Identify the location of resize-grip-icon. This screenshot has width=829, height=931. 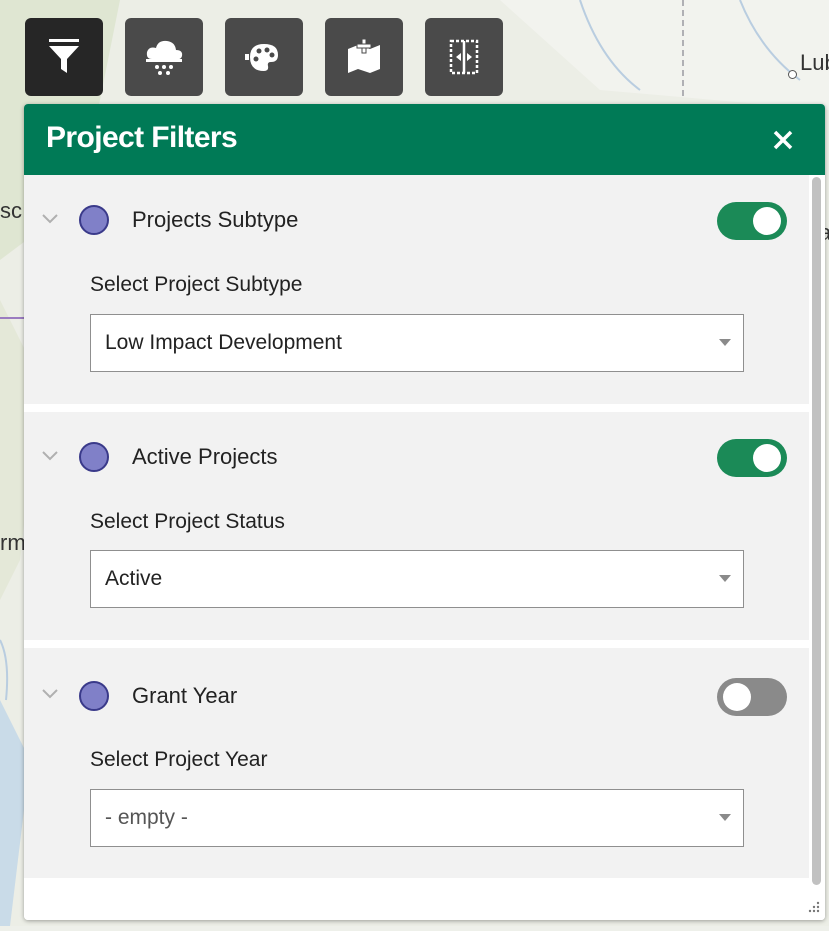
(813, 908).